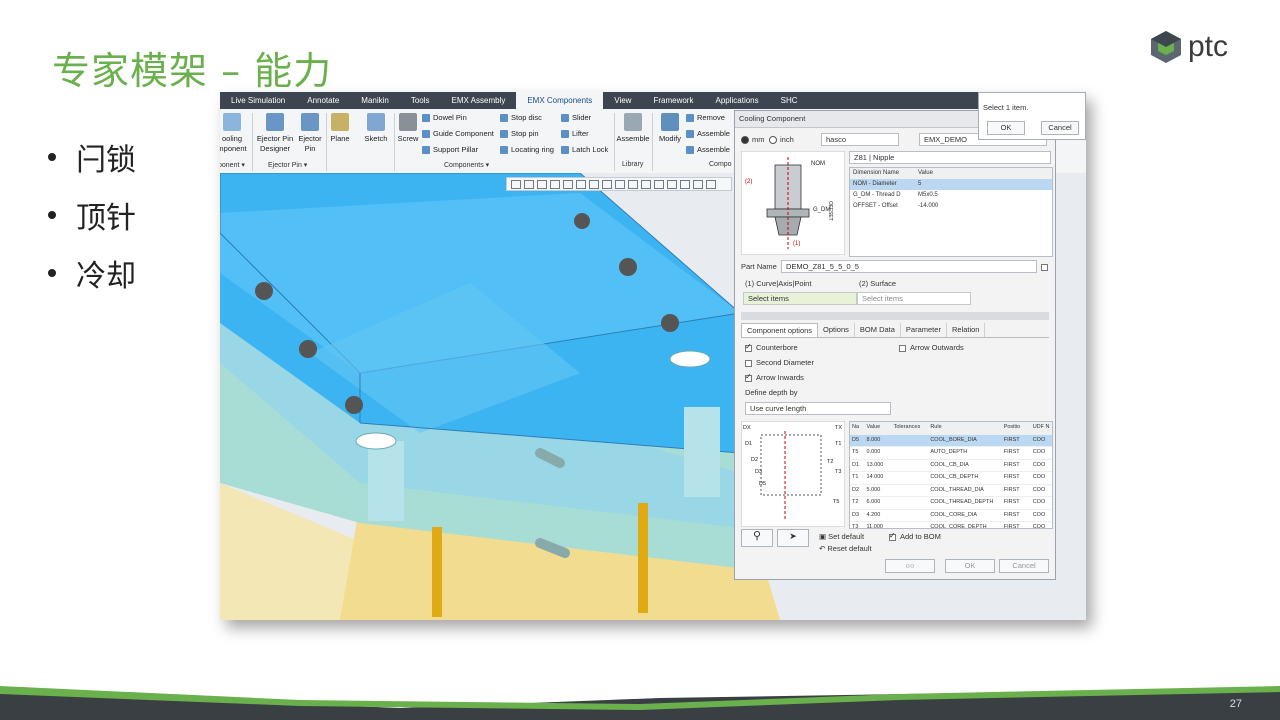 This screenshot has height=720, width=1280. I want to click on table-row: T3 11.000 COOL_CORE_DEPTH FIRST COO, so click(951, 525).